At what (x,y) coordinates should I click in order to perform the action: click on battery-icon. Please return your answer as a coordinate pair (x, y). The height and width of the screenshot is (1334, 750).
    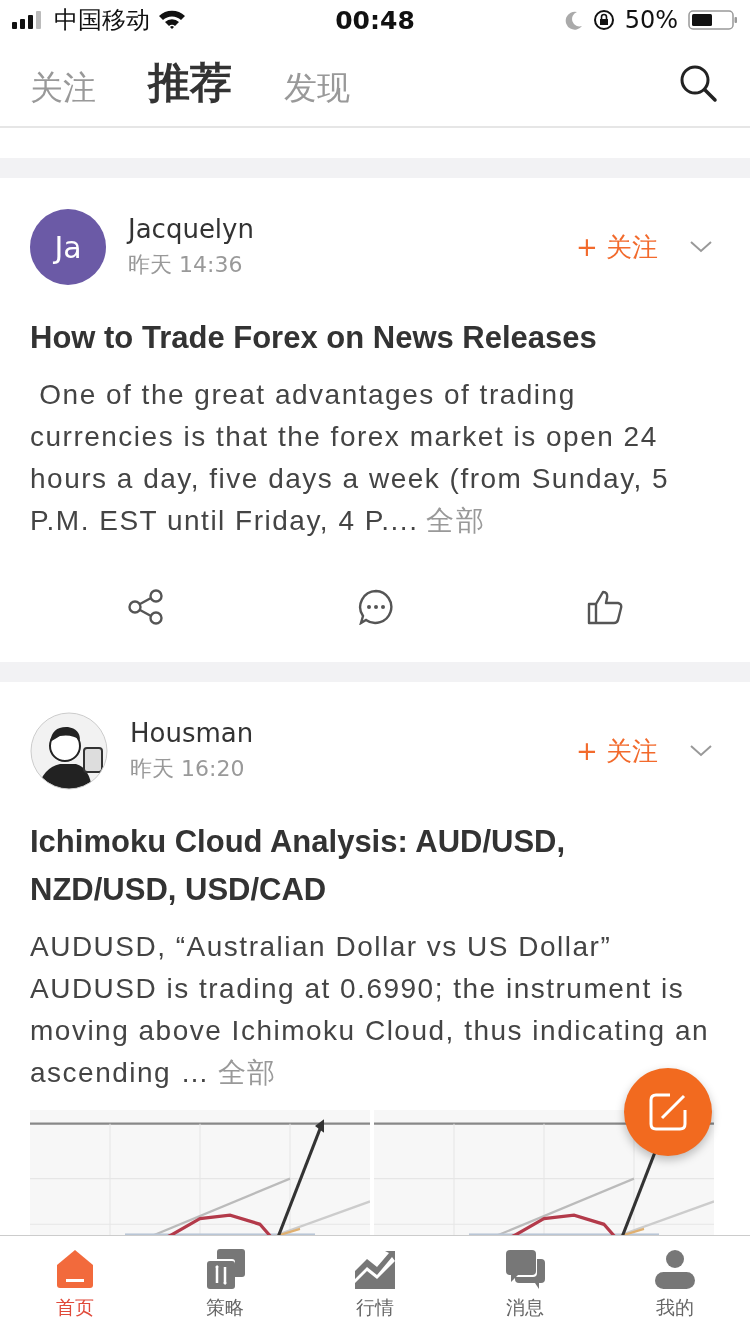
    Looking at the image, I should click on (713, 20).